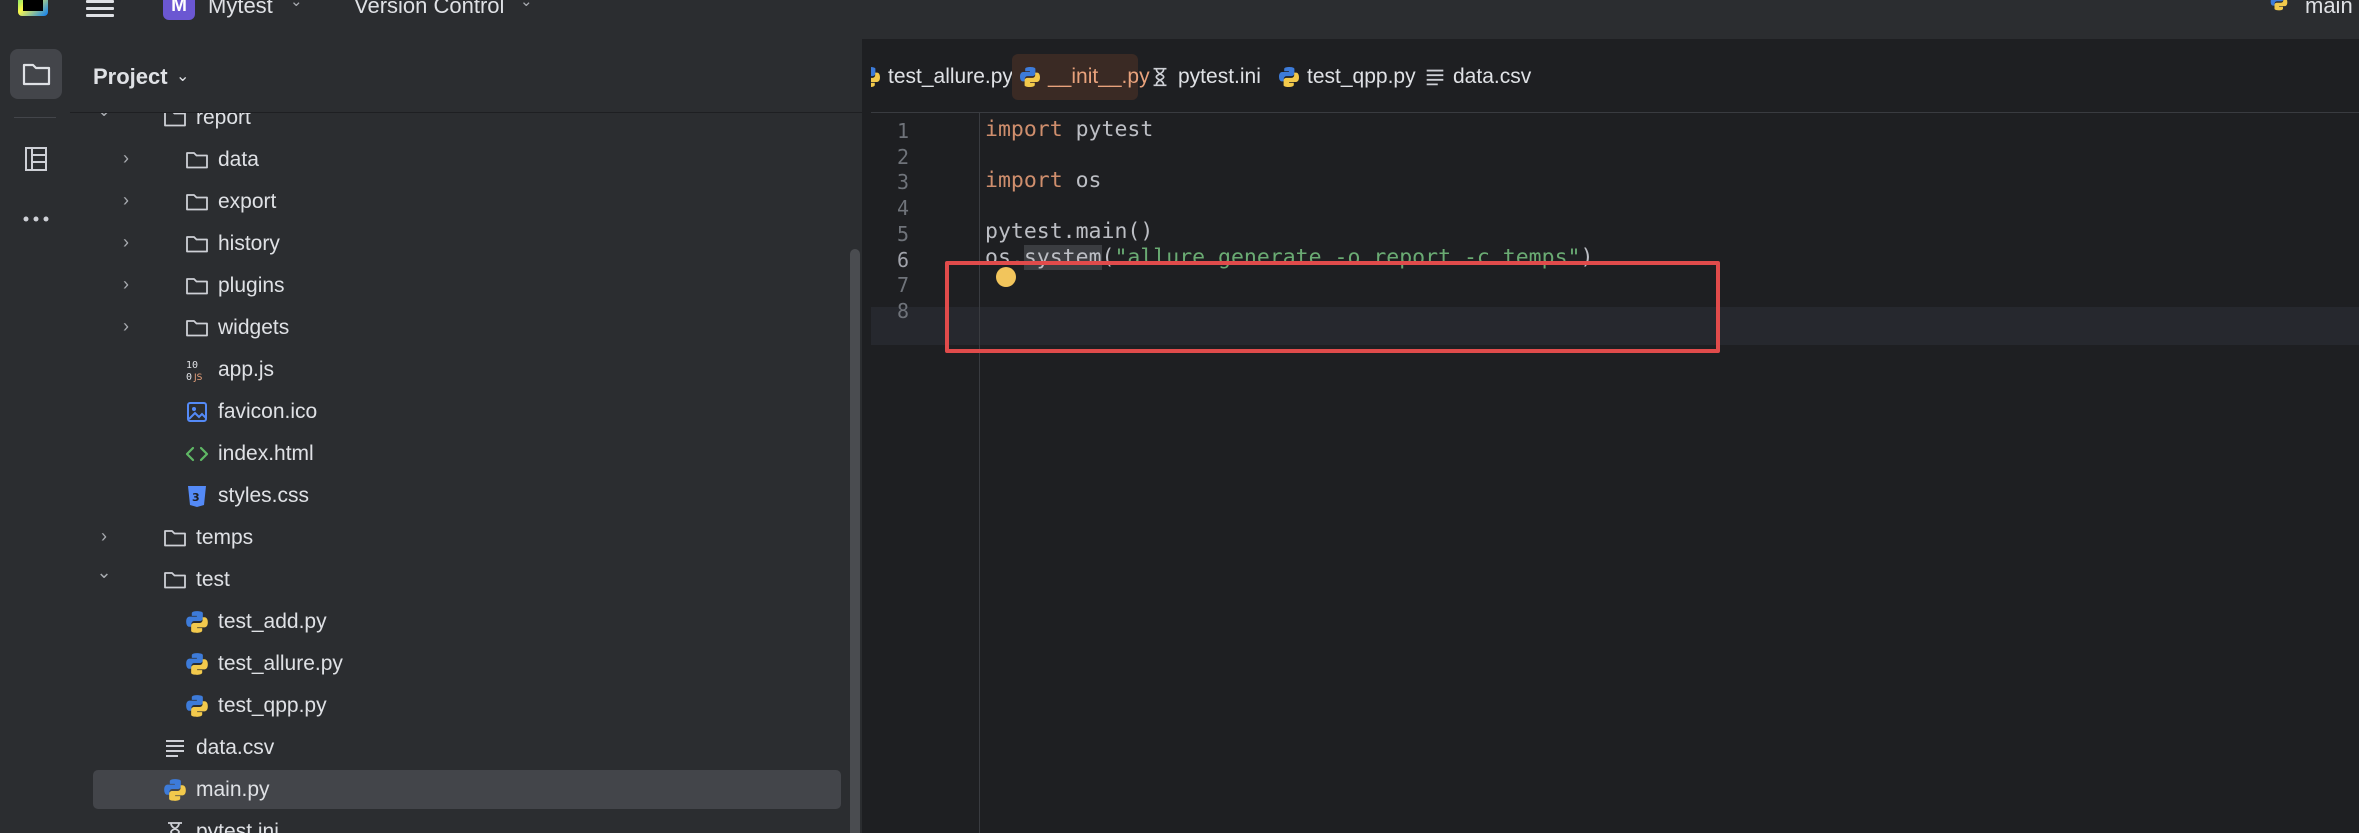 Image resolution: width=2359 pixels, height=833 pixels. I want to click on tree-folder: › data, so click(455, 160).